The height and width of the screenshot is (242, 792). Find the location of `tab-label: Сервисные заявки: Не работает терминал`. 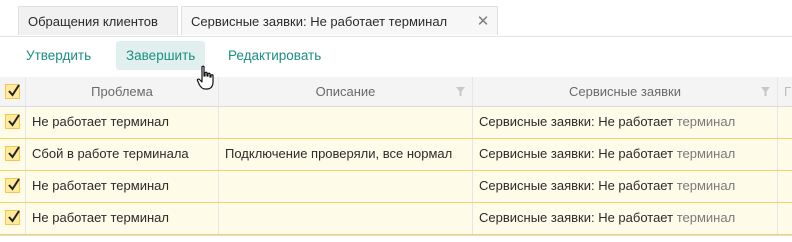

tab-label: Сервисные заявки: Не работает терминал is located at coordinates (319, 21).